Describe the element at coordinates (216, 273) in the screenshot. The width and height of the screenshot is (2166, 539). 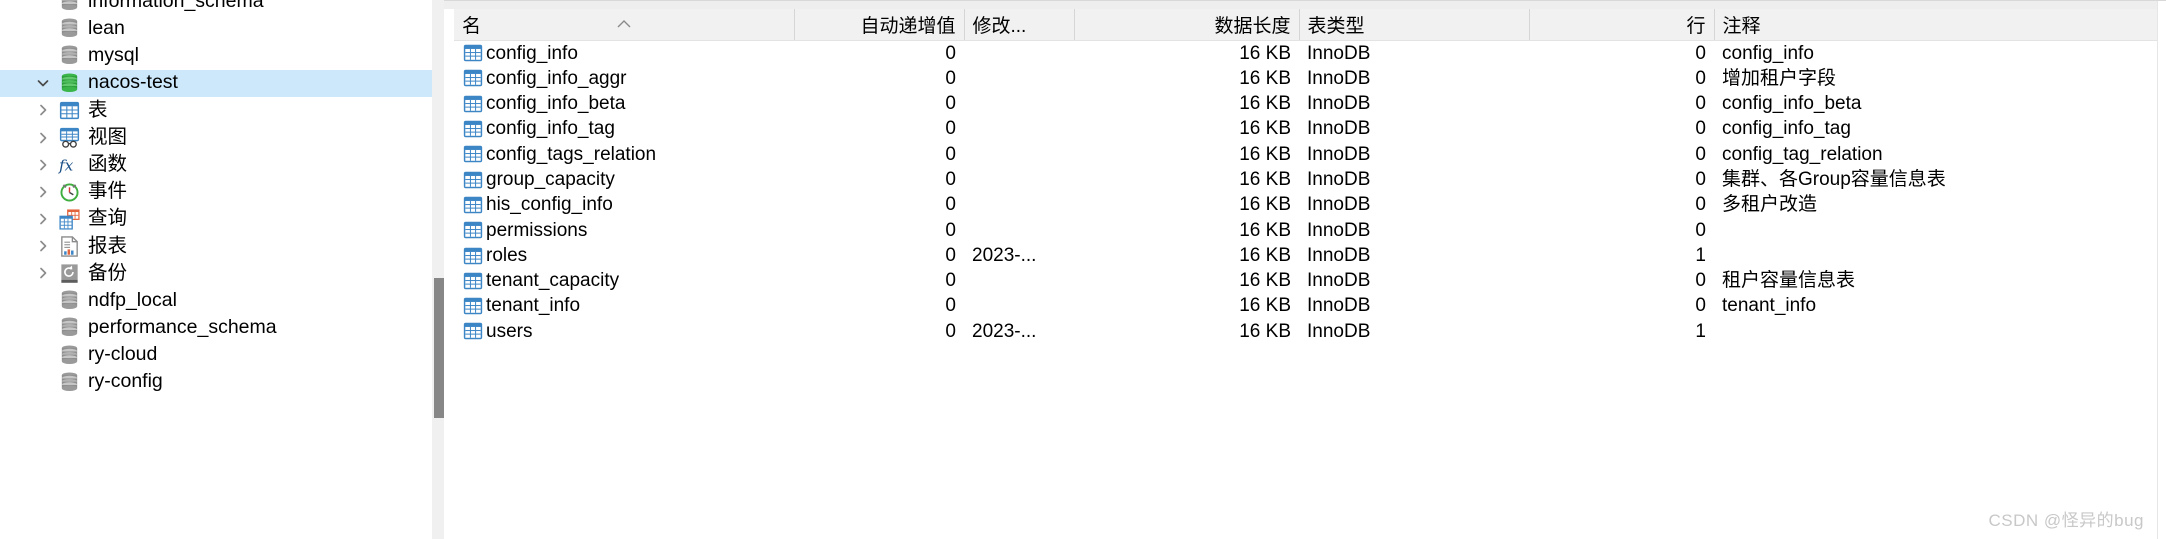
I see `tree-item-: 备份` at that location.